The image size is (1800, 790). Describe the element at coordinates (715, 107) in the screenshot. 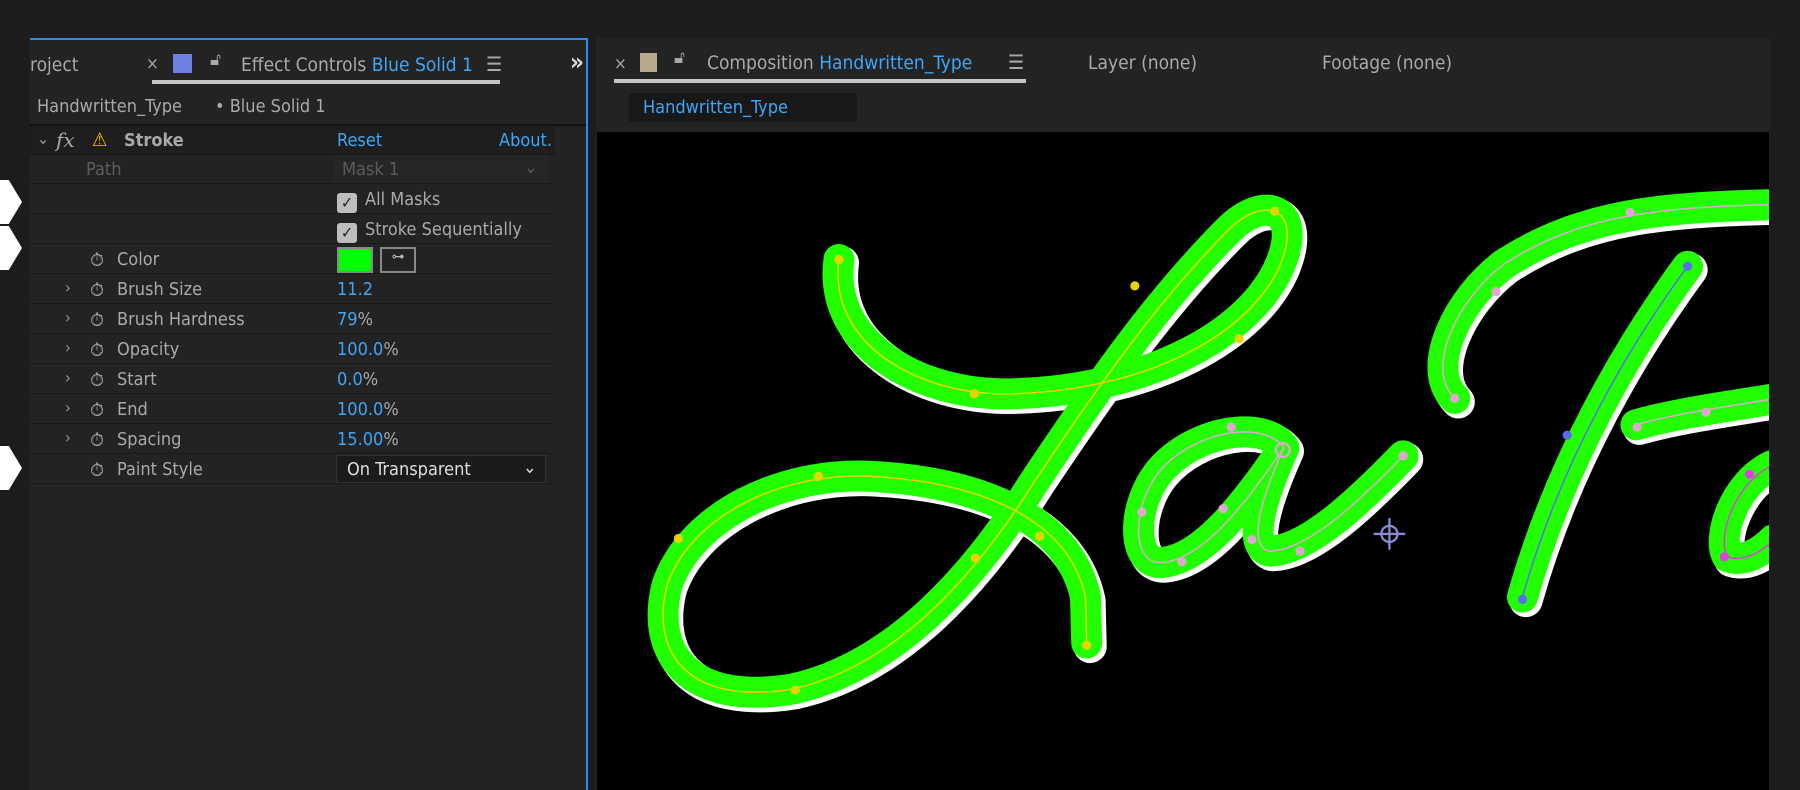

I see `chip-label: Handwritten_Type` at that location.